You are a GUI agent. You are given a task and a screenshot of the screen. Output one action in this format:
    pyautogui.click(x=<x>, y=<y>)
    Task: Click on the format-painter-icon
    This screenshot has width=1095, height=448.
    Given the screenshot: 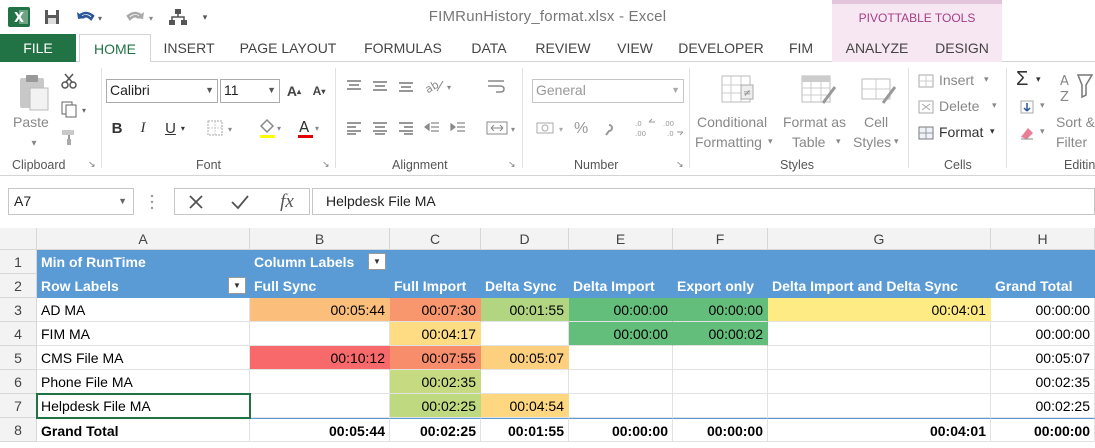 What is the action you would take?
    pyautogui.click(x=69, y=137)
    